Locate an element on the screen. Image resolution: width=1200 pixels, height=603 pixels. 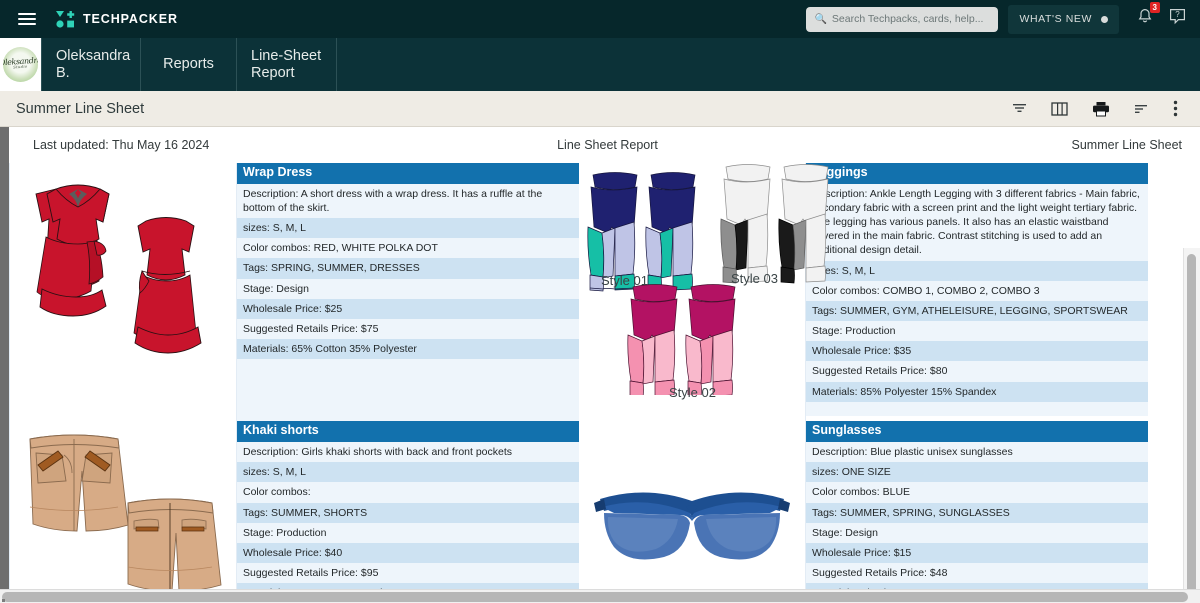
nav-tab-reports-label: Reports is located at coordinates (188, 64).